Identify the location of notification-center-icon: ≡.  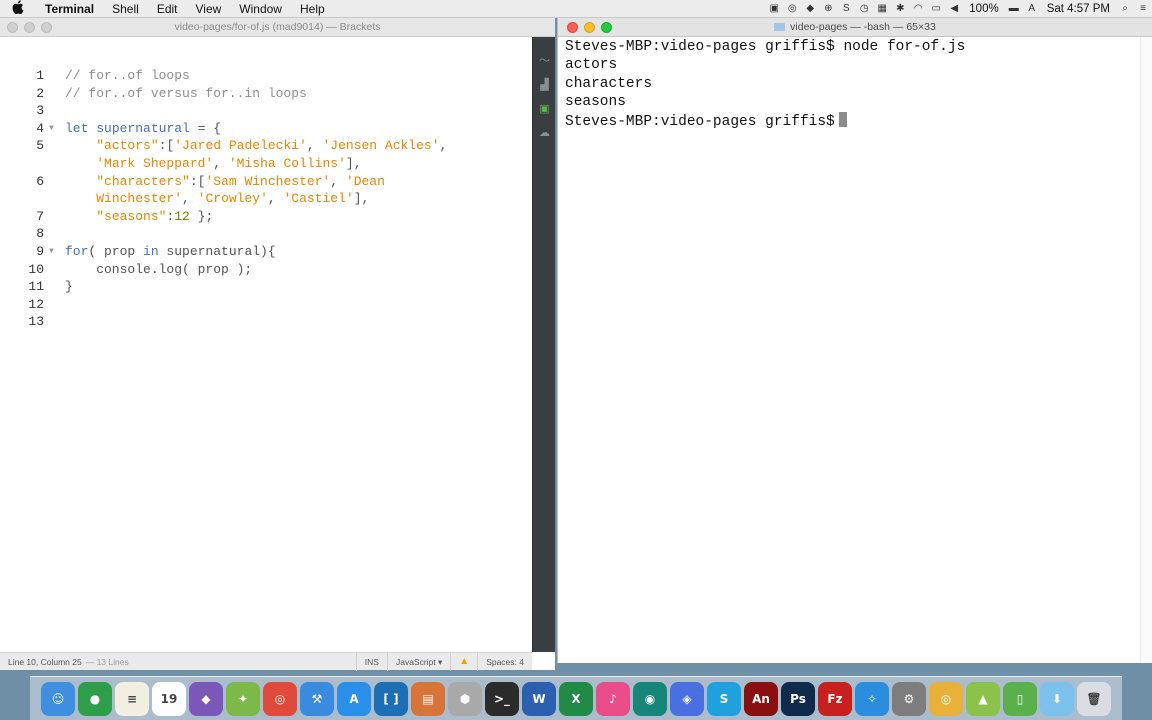
(1143, 9).